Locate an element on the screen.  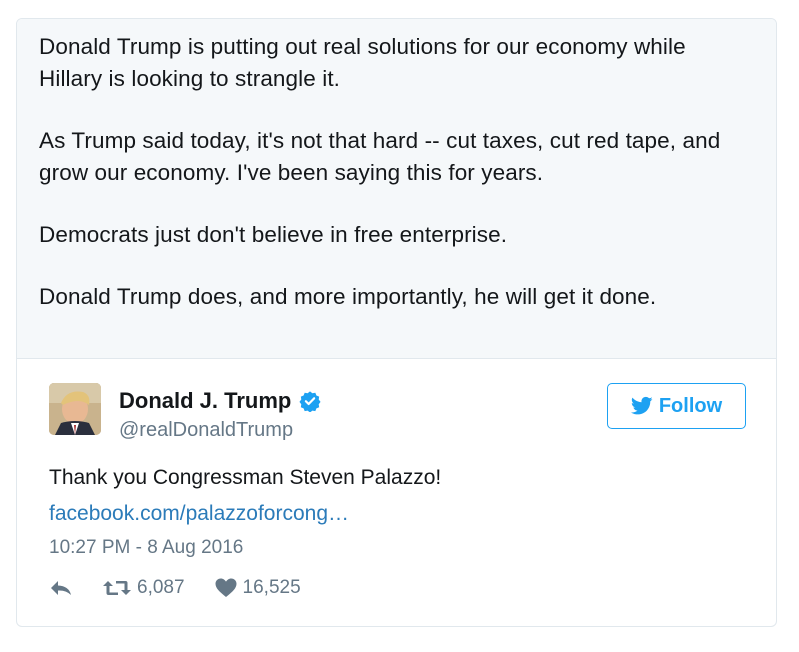
tweet-author: Donald J. Trump @realDonaldTrump is located at coordinates (185, 413).